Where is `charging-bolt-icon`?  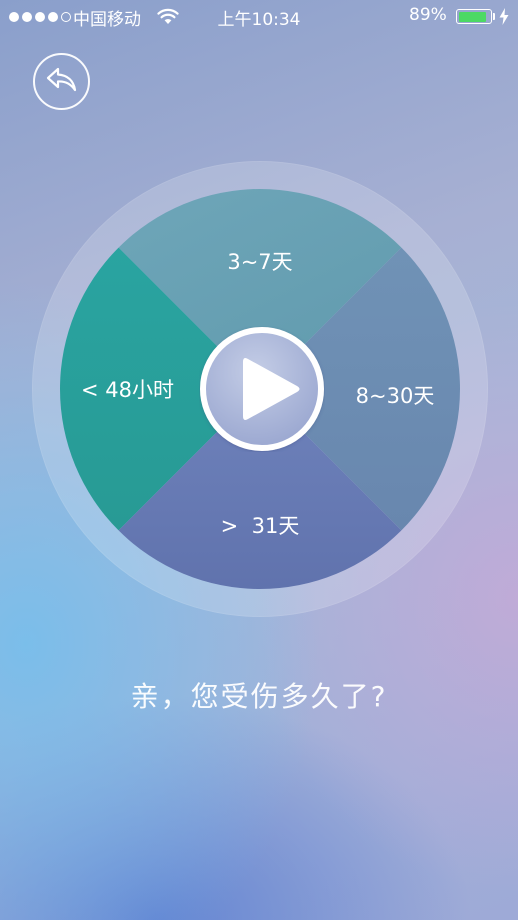 charging-bolt-icon is located at coordinates (504, 19).